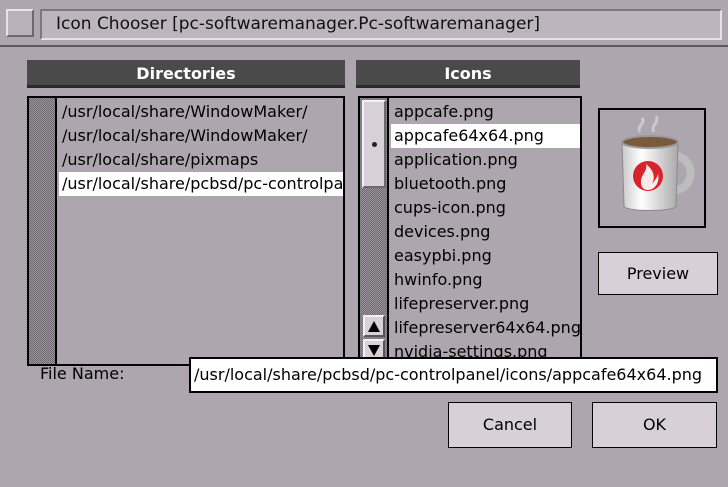 The width and height of the screenshot is (728, 487). What do you see at coordinates (485, 208) in the screenshot?
I see `icon-file-item: cups-icon.png` at bounding box center [485, 208].